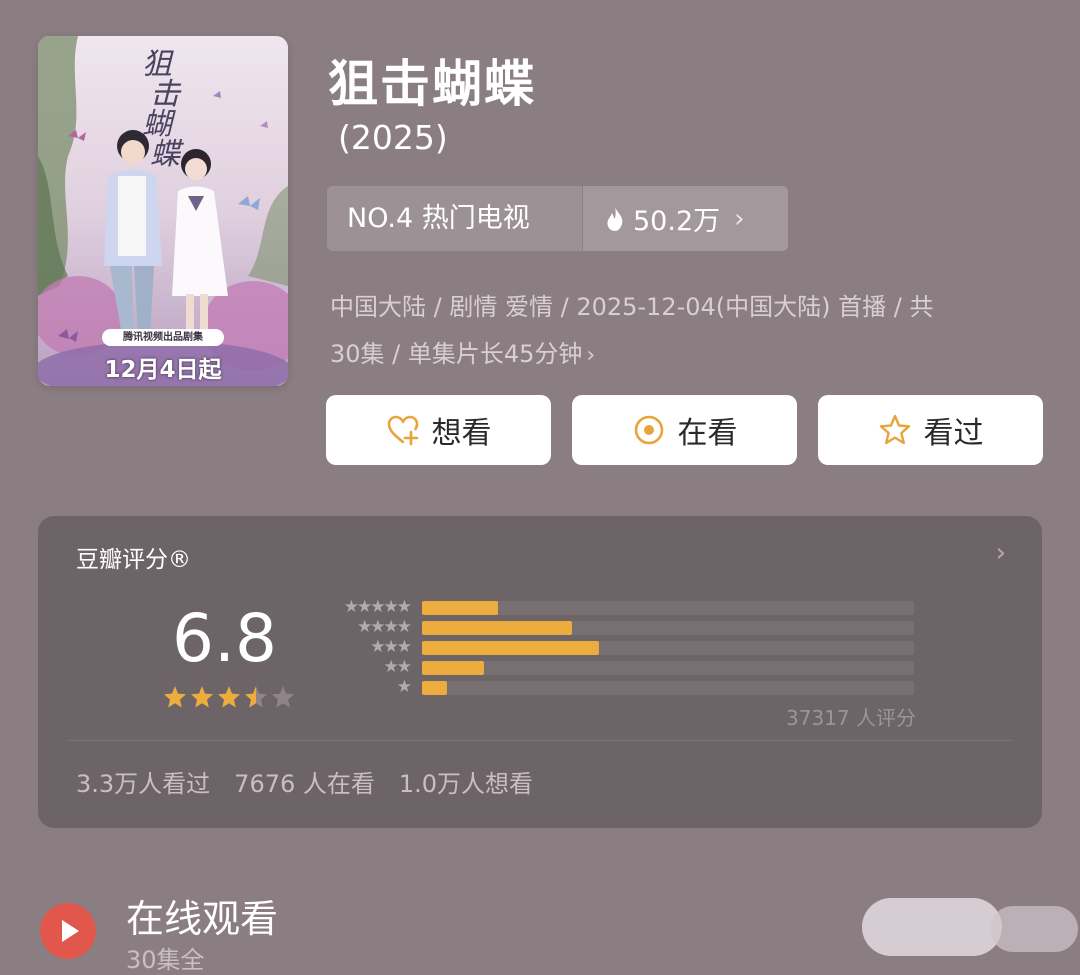 The width and height of the screenshot is (1080, 975). What do you see at coordinates (377, 607) in the screenshot?
I see `distribution-stars-label: ★★★★★` at bounding box center [377, 607].